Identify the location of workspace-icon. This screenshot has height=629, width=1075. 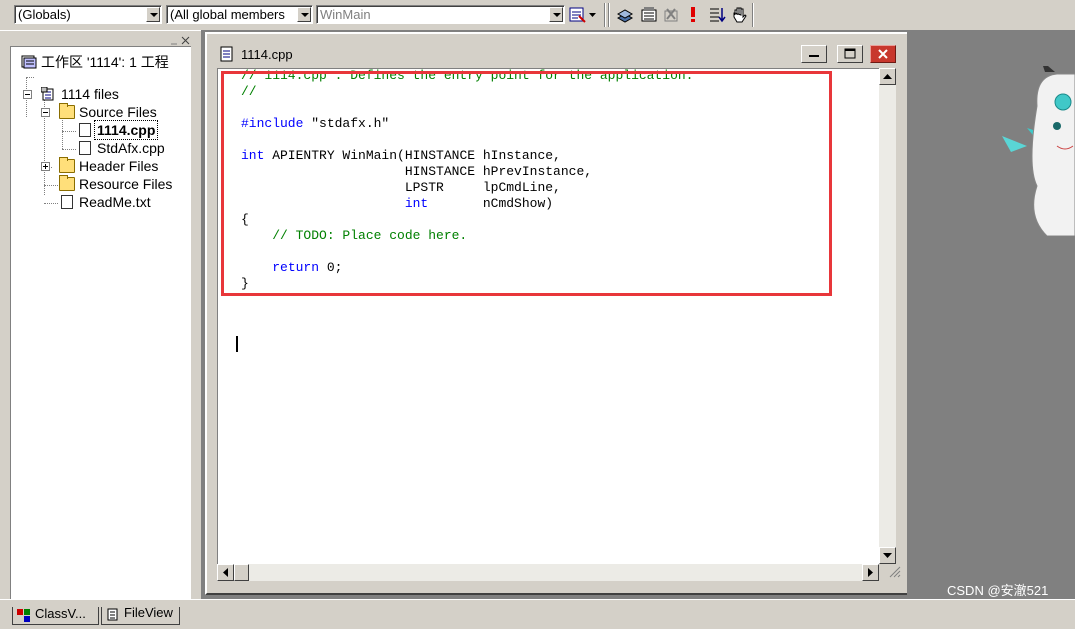
(29, 62).